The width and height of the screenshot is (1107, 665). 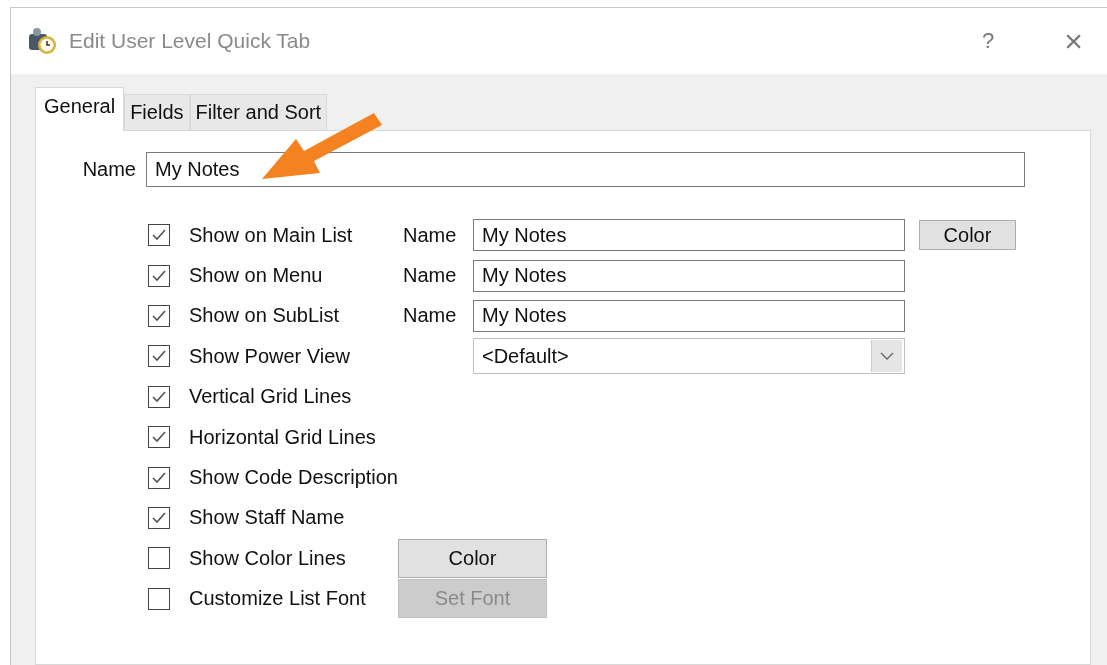 I want to click on tab: Filter and Sort, so click(x=258, y=112).